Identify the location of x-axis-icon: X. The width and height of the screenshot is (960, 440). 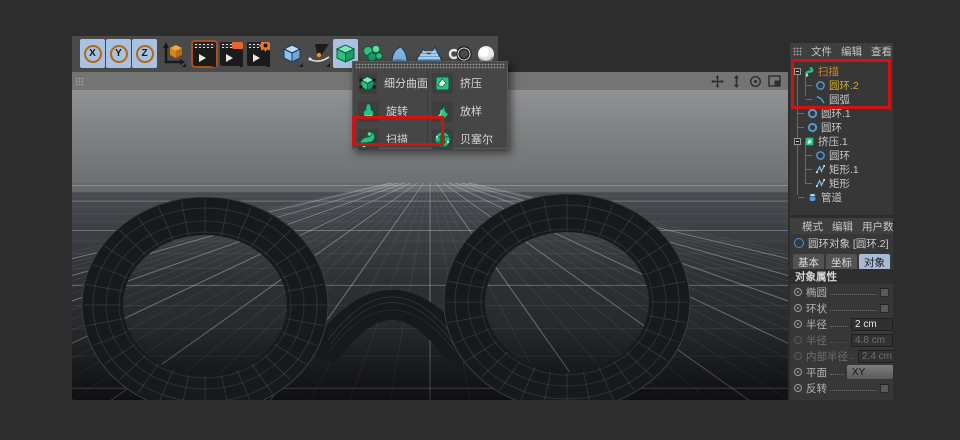
(92, 53).